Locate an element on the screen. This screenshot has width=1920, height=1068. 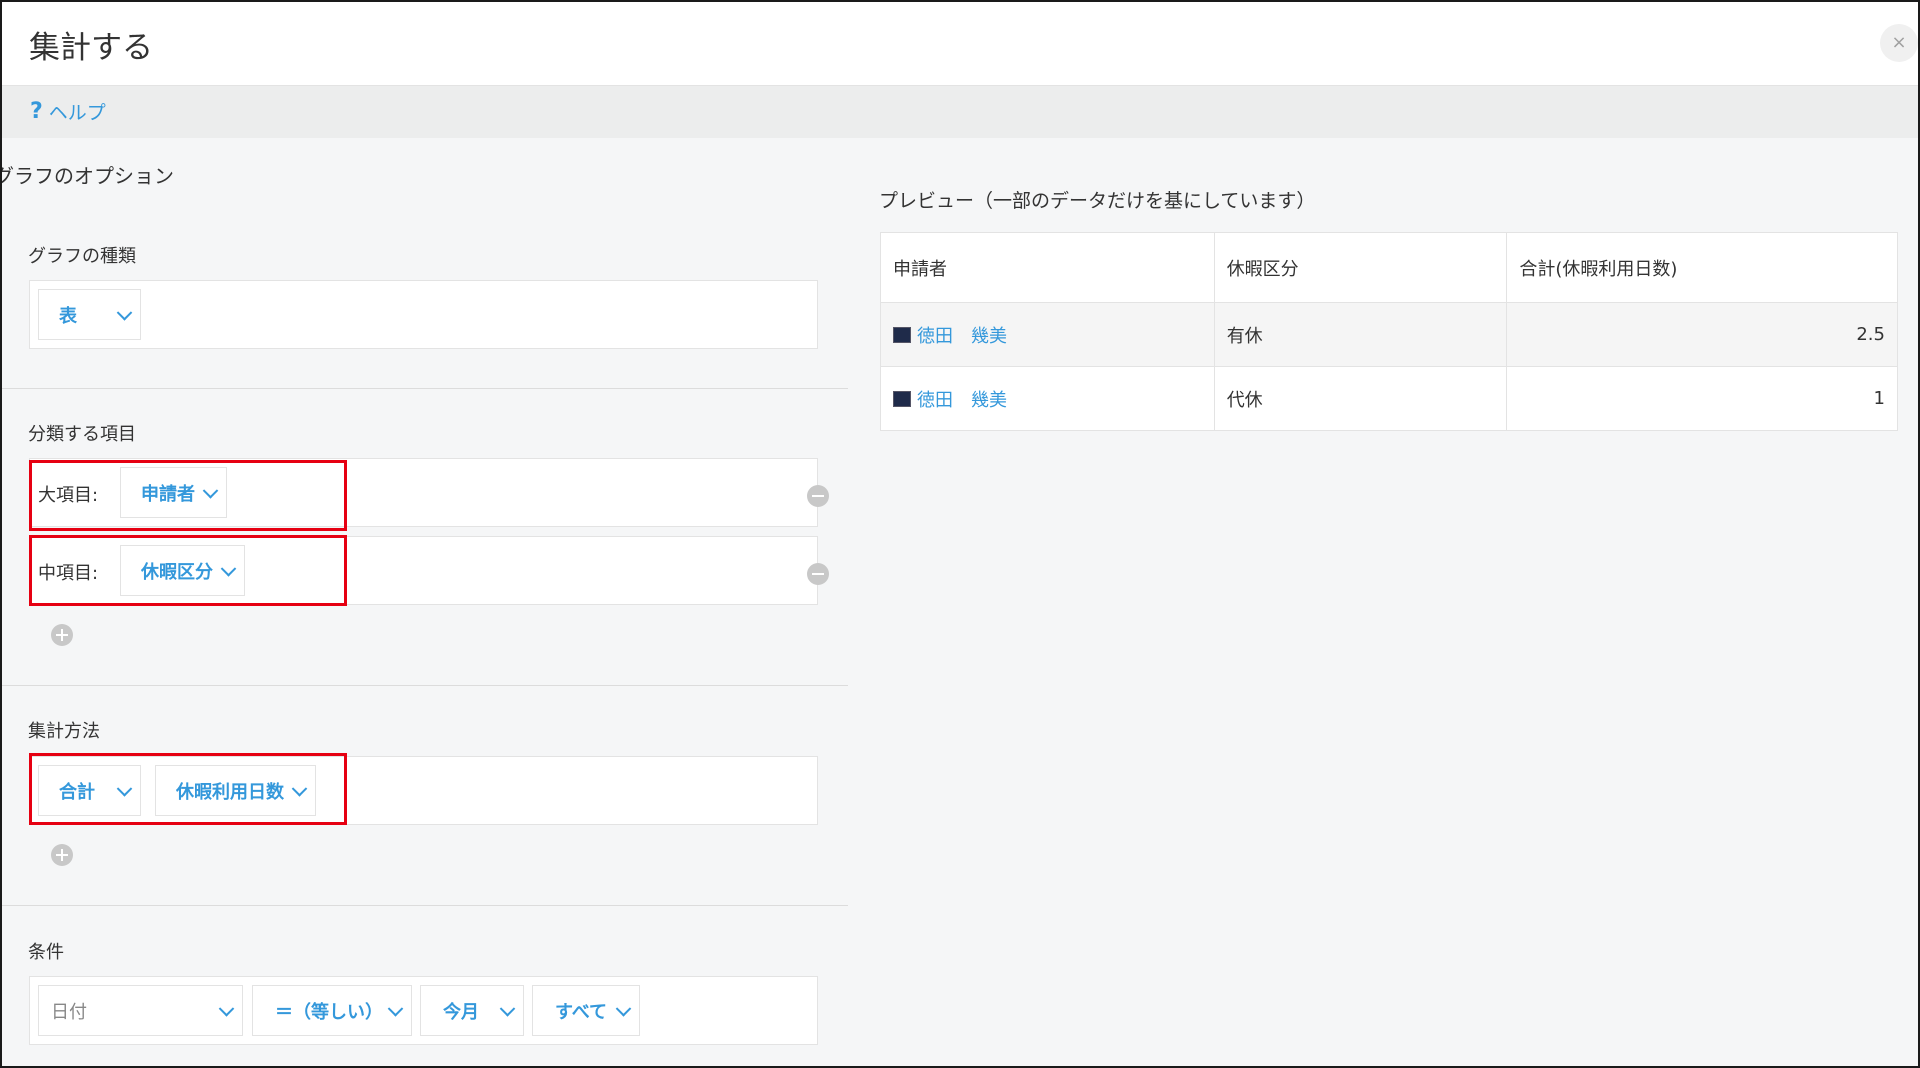
graph-type-box: 表 is located at coordinates (423, 314).